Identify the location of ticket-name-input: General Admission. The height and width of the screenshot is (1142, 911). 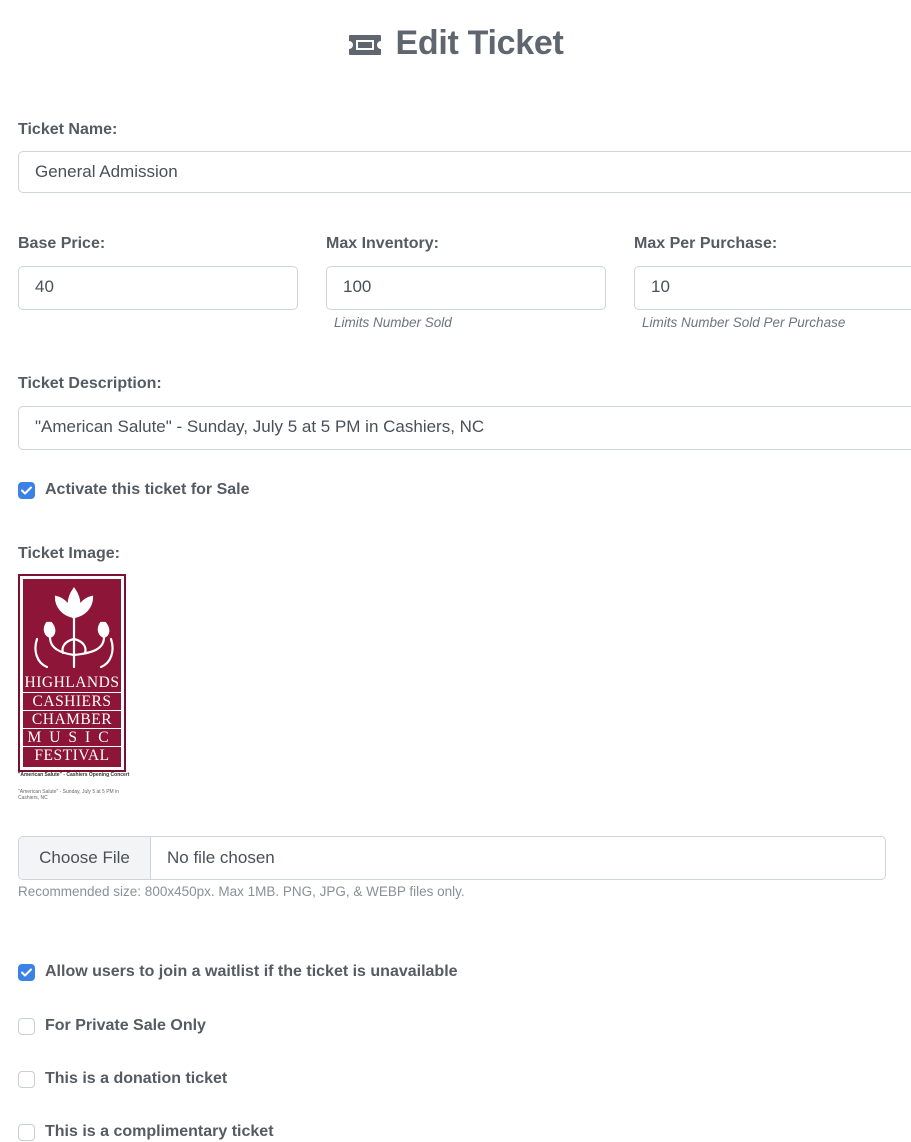
(464, 172).